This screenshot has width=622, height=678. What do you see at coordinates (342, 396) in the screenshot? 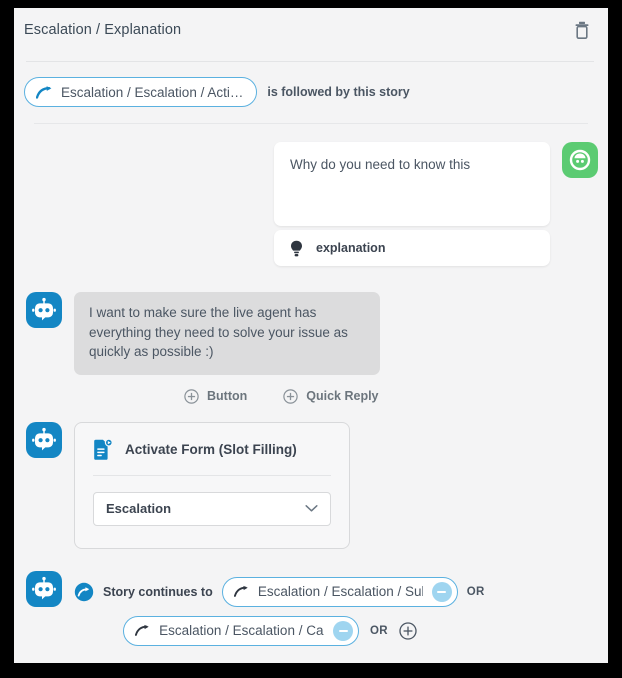
I see `add-quick-reply-label: Quick Reply` at bounding box center [342, 396].